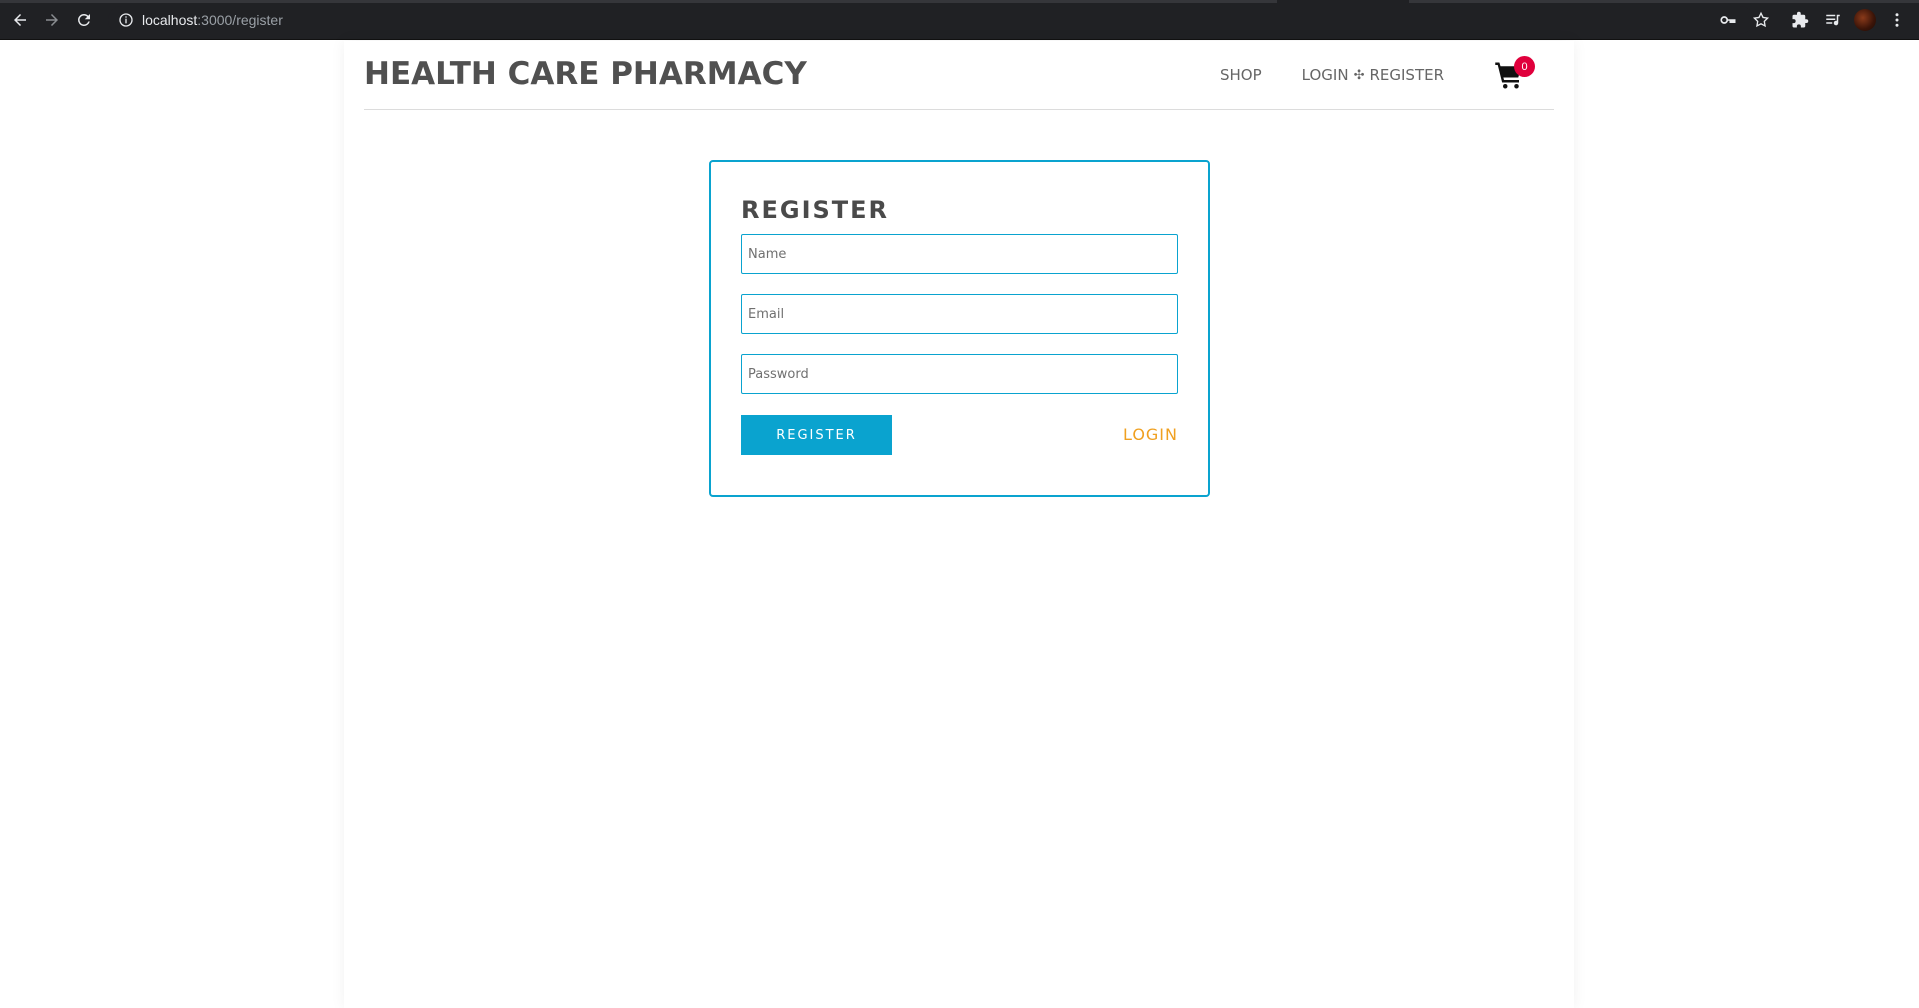  What do you see at coordinates (212, 20) in the screenshot?
I see `url-text: localhost:3000/register` at bounding box center [212, 20].